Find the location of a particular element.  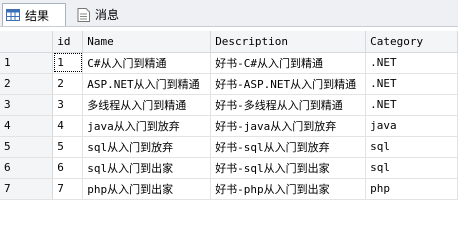

tab-messages: 消息 is located at coordinates (103, 14).